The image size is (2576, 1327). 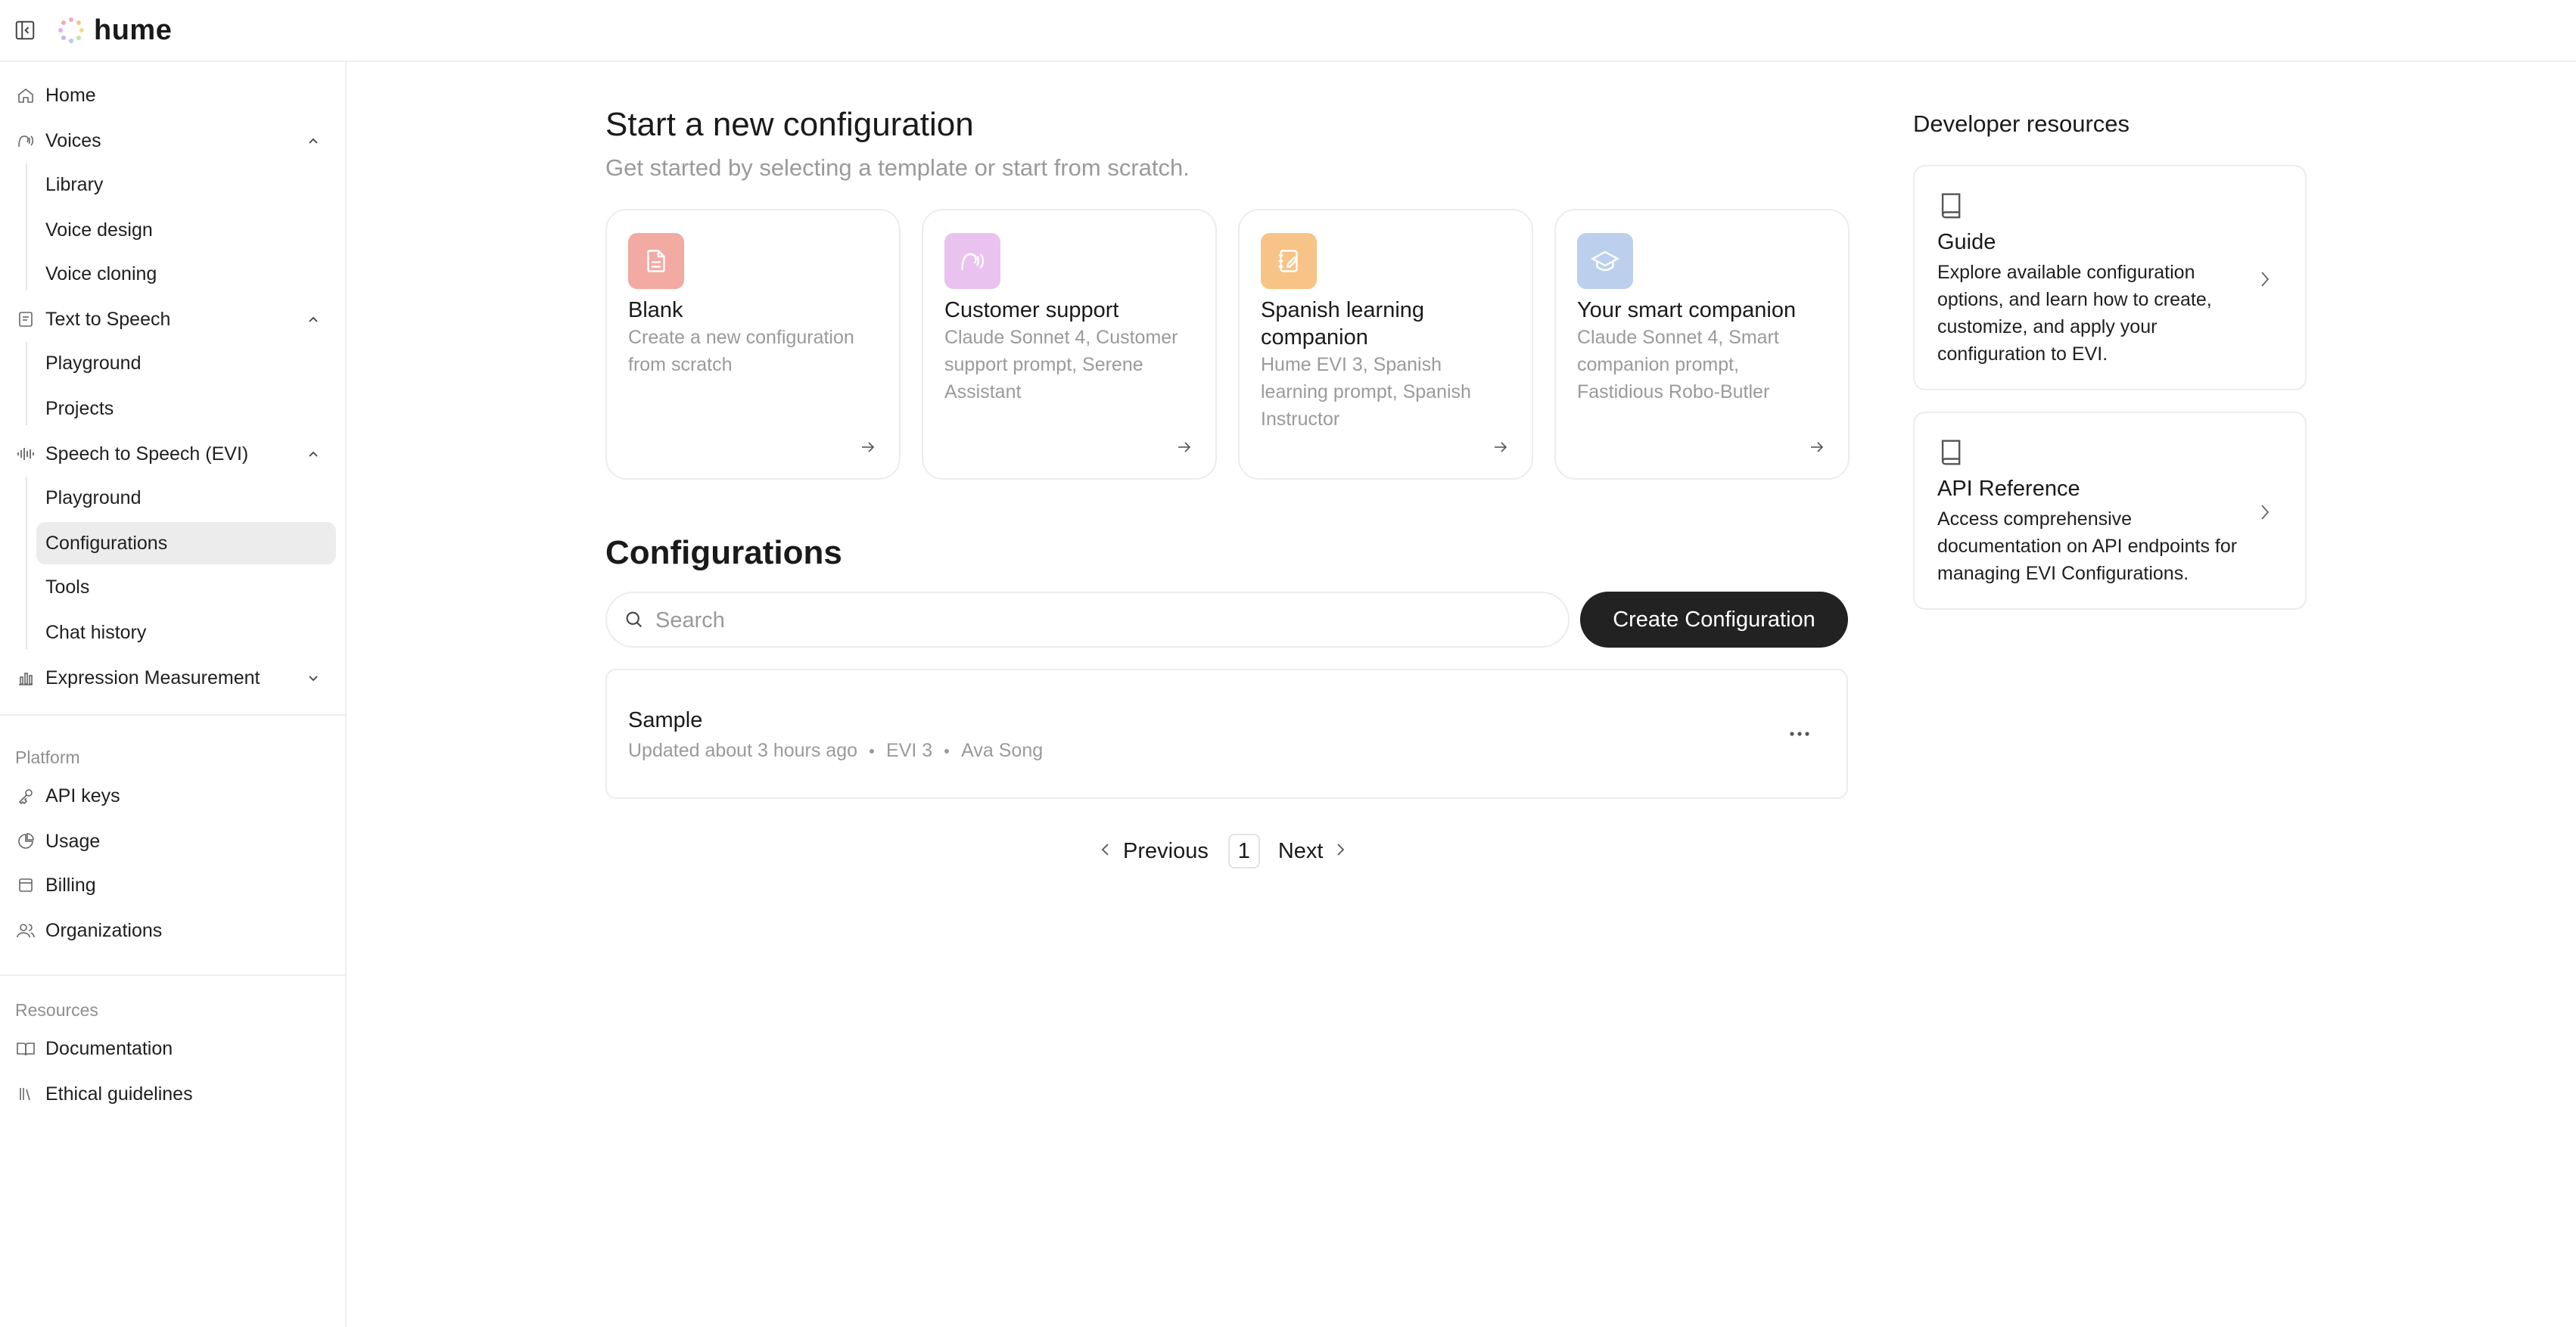 I want to click on sidebar-item-label: Billing, so click(x=70, y=885).